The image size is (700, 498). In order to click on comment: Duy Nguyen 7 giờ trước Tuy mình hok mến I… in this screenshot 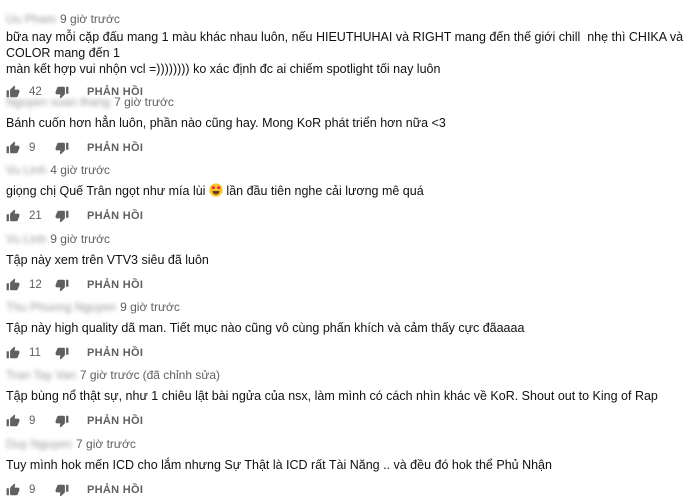, I will do `click(351, 467)`.